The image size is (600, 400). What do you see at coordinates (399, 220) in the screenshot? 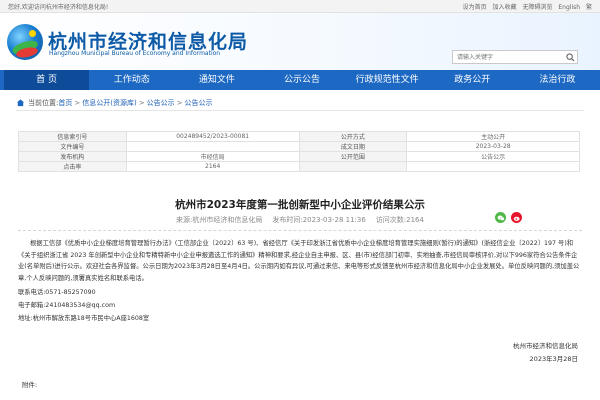
I see `article-views: 访问次数:2164` at bounding box center [399, 220].